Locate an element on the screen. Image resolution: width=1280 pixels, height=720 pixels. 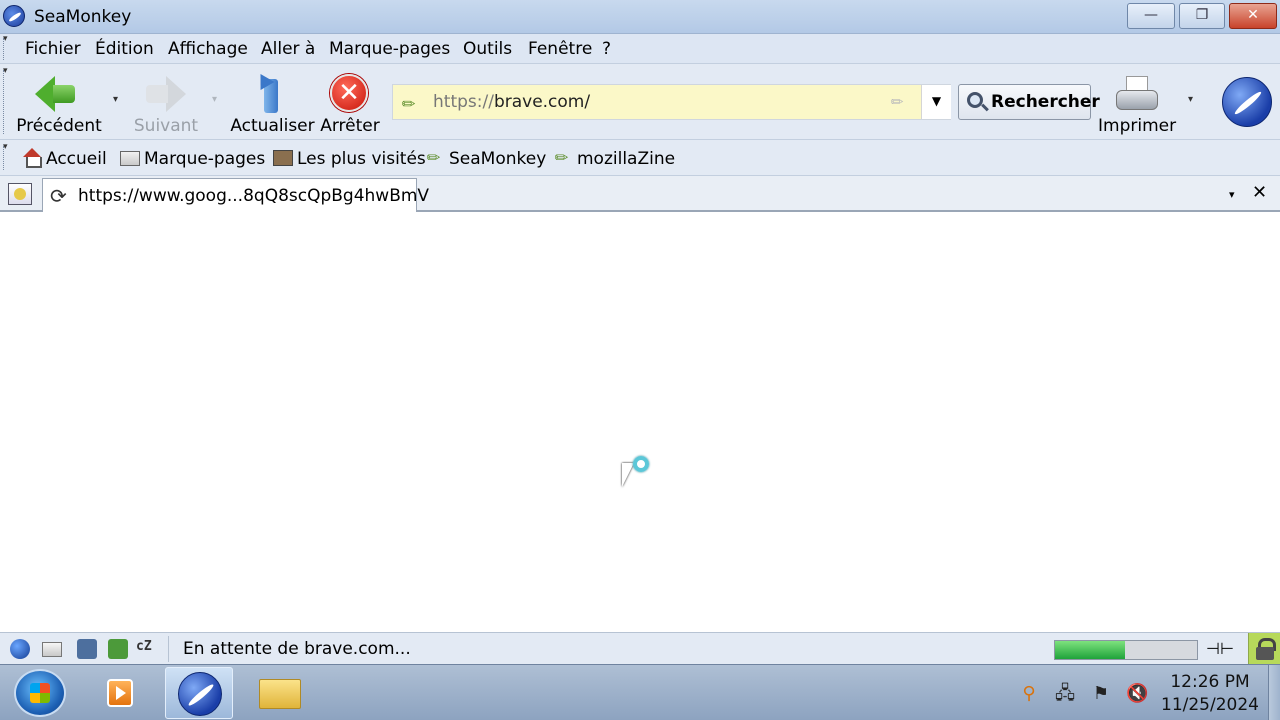
tab-active: ⟳ https://www.goog...8qQ8scQpBg4hwBmV is located at coordinates (235, 195).